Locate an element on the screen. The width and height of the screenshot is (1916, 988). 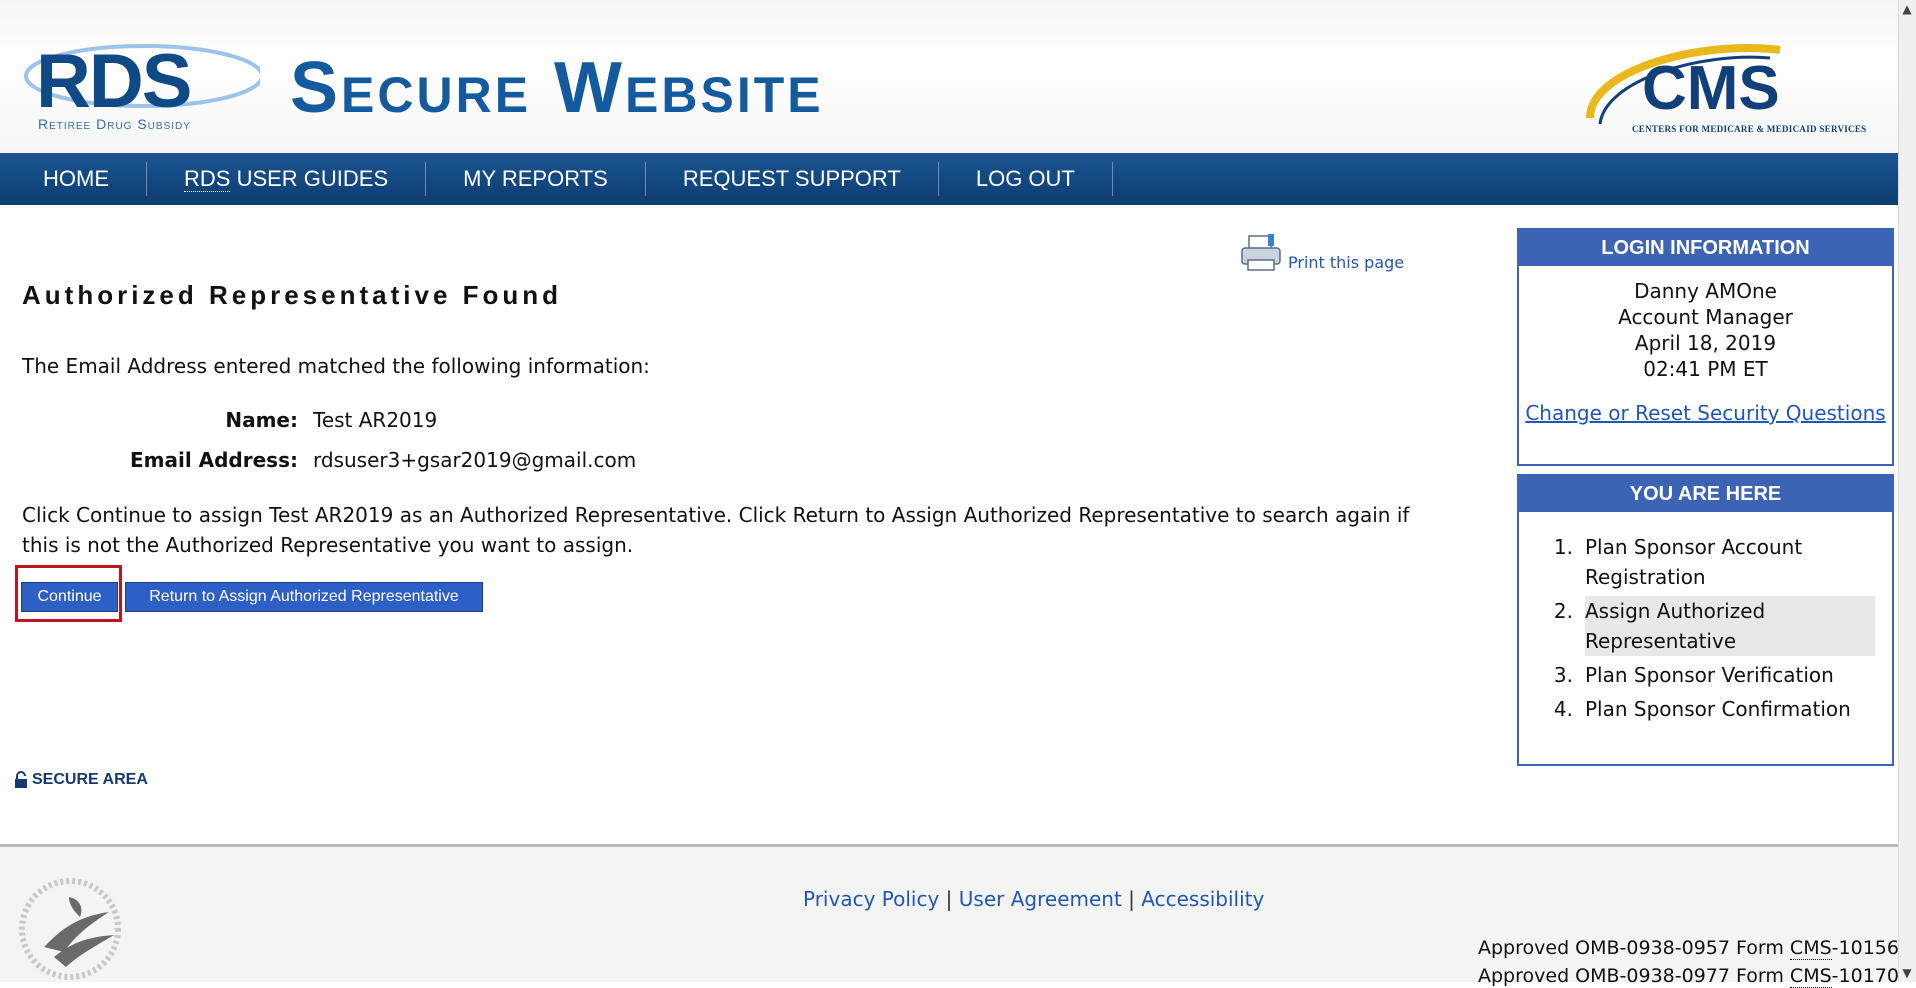
step-label: Plan Sponsor Account Registration is located at coordinates (1694, 562).